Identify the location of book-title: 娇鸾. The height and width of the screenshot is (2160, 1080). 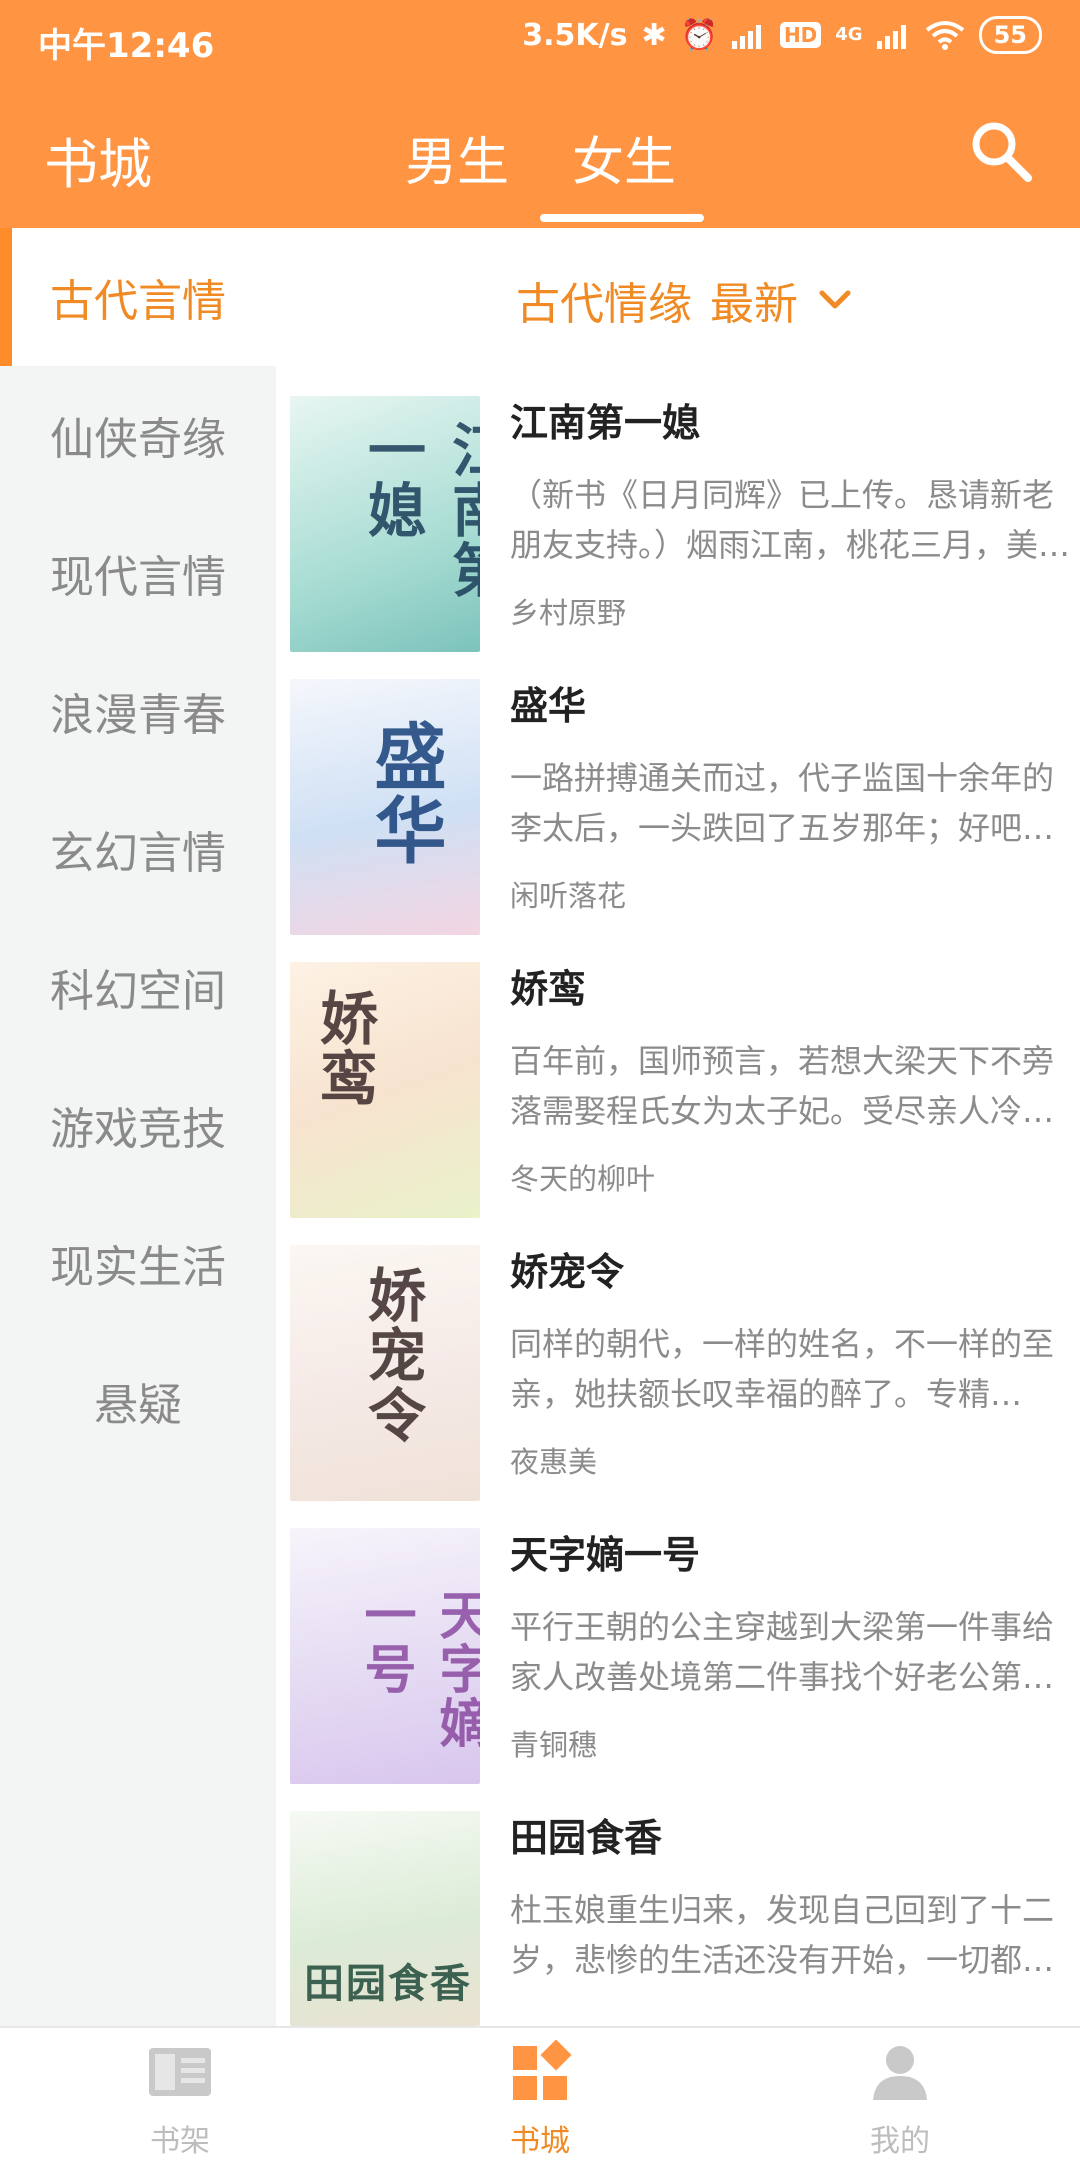
(548, 989).